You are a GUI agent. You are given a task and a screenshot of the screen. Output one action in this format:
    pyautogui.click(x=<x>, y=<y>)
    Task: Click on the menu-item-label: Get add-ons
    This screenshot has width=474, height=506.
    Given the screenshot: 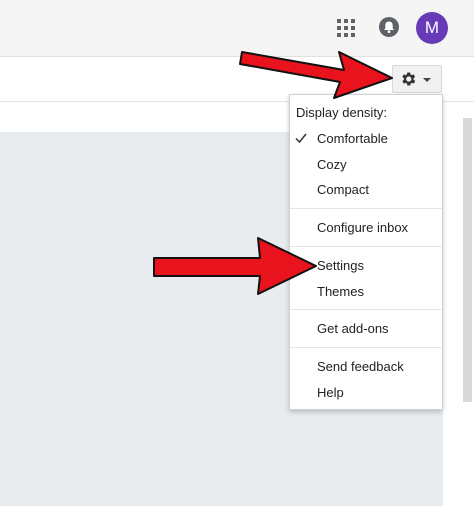 What is the action you would take?
    pyautogui.click(x=353, y=328)
    